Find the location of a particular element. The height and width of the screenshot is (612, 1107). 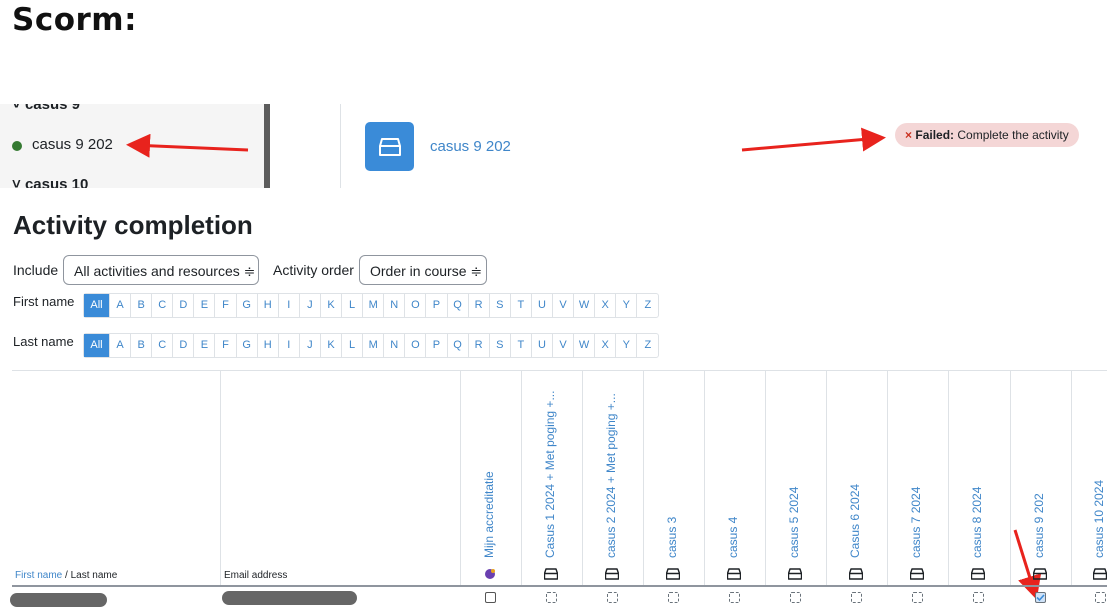

activity-column-label: Casus 6 2024 is located at coordinates (855, 521).